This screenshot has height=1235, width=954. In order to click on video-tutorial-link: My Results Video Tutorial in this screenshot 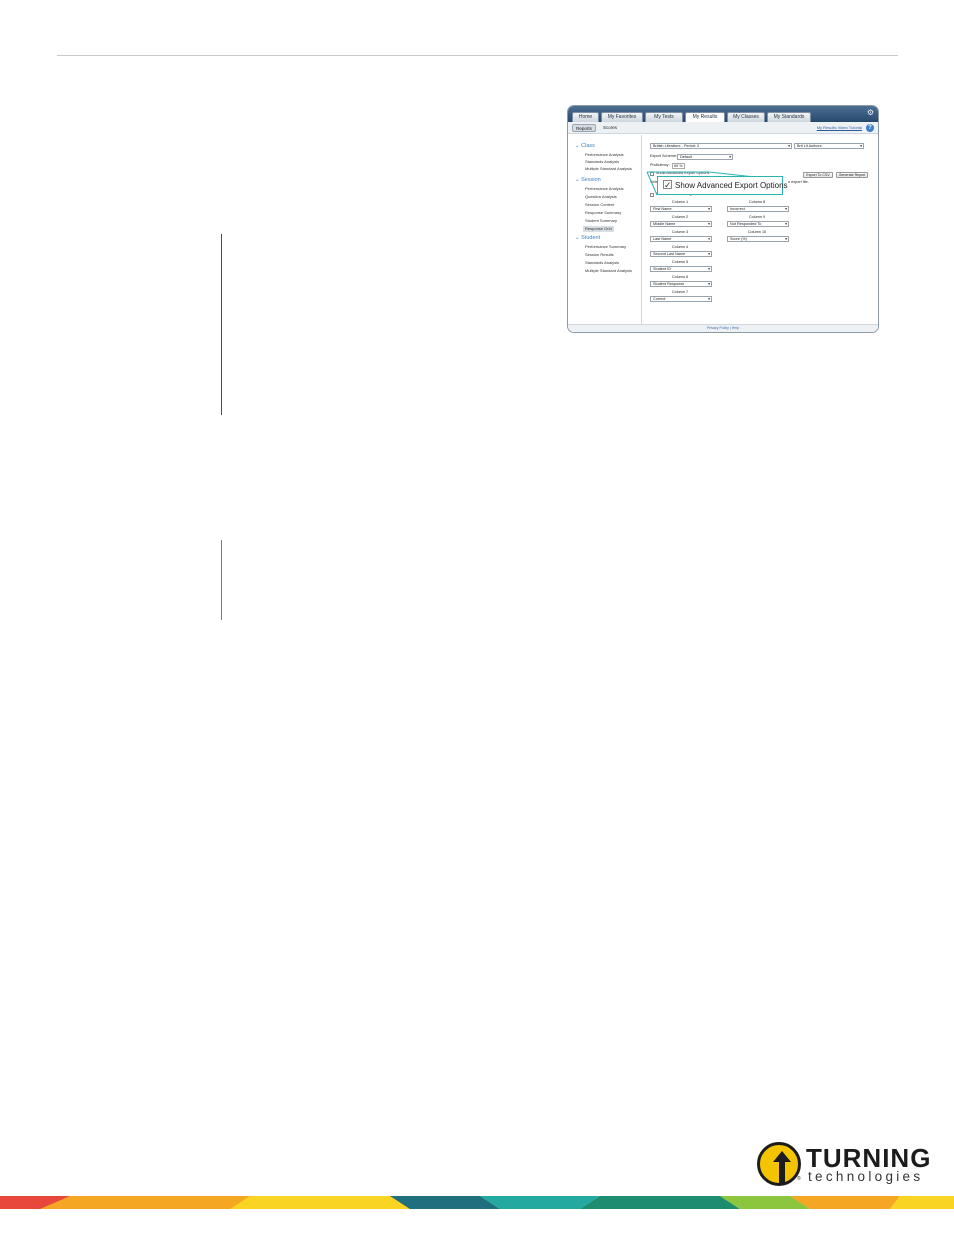, I will do `click(839, 128)`.